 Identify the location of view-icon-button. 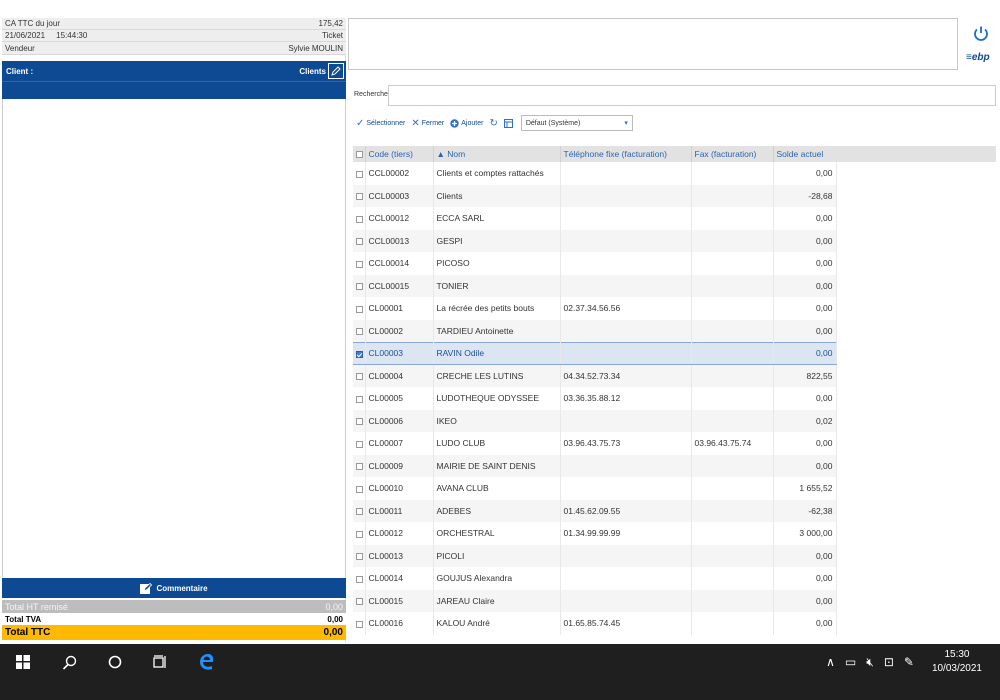
(508, 123).